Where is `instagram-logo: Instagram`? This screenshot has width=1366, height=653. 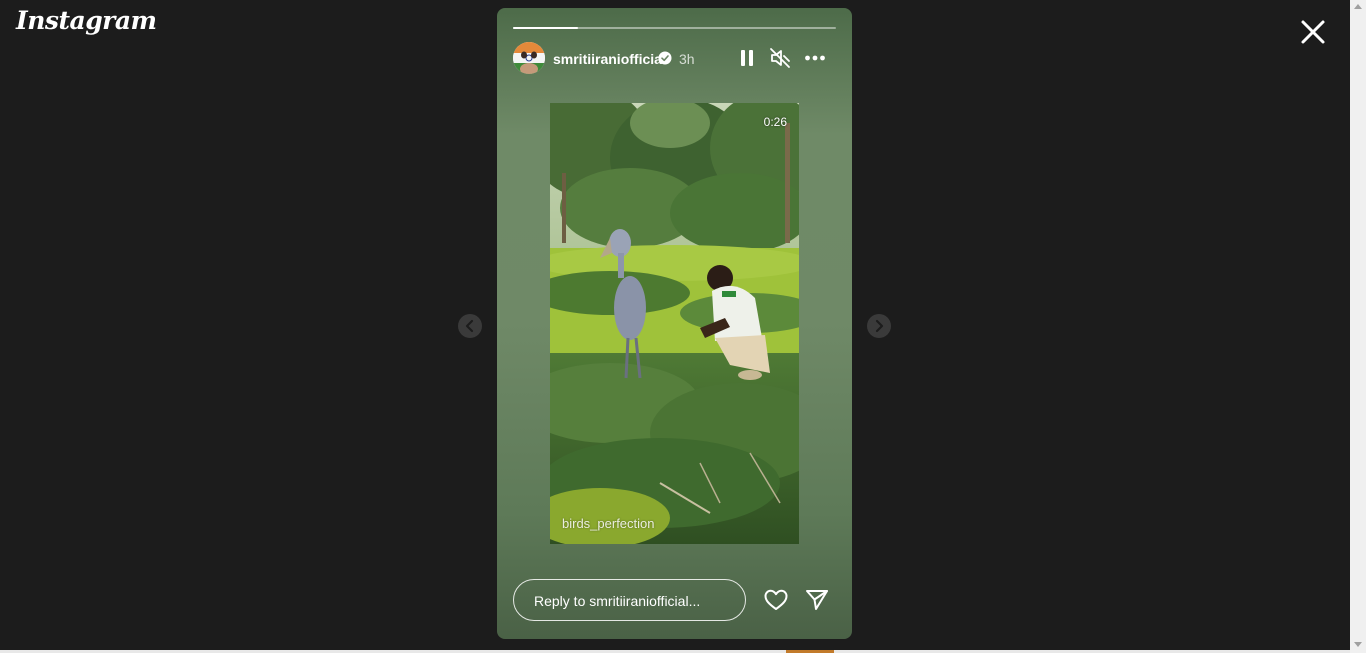 instagram-logo: Instagram is located at coordinates (86, 20).